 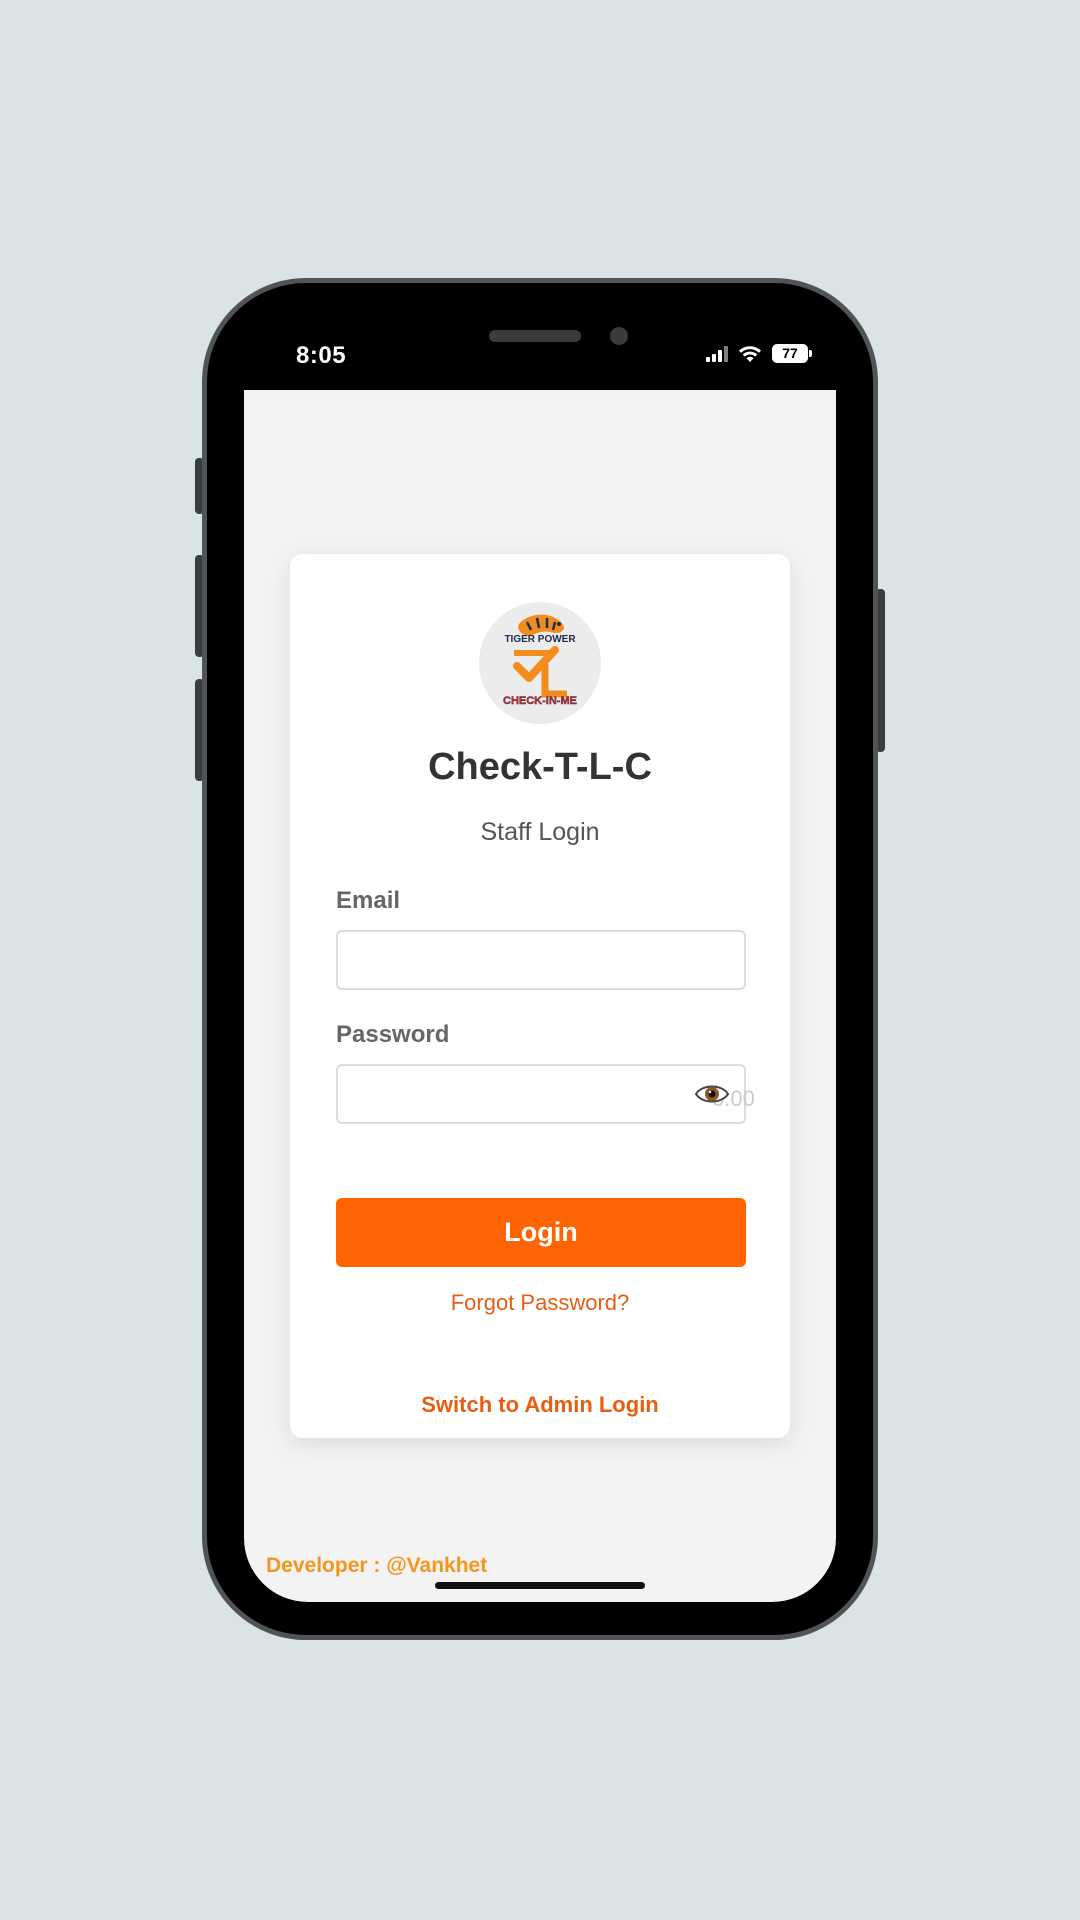 What do you see at coordinates (619, 336) in the screenshot?
I see `notch-camera` at bounding box center [619, 336].